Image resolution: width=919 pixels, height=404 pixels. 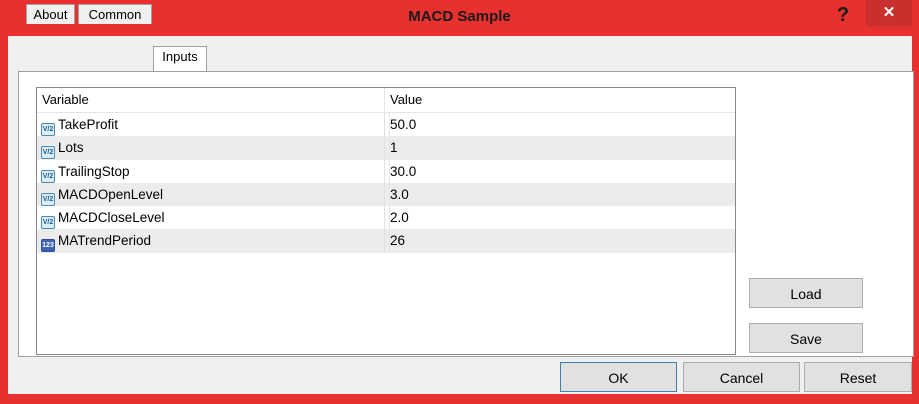 I want to click on close-button: ✕, so click(x=889, y=13).